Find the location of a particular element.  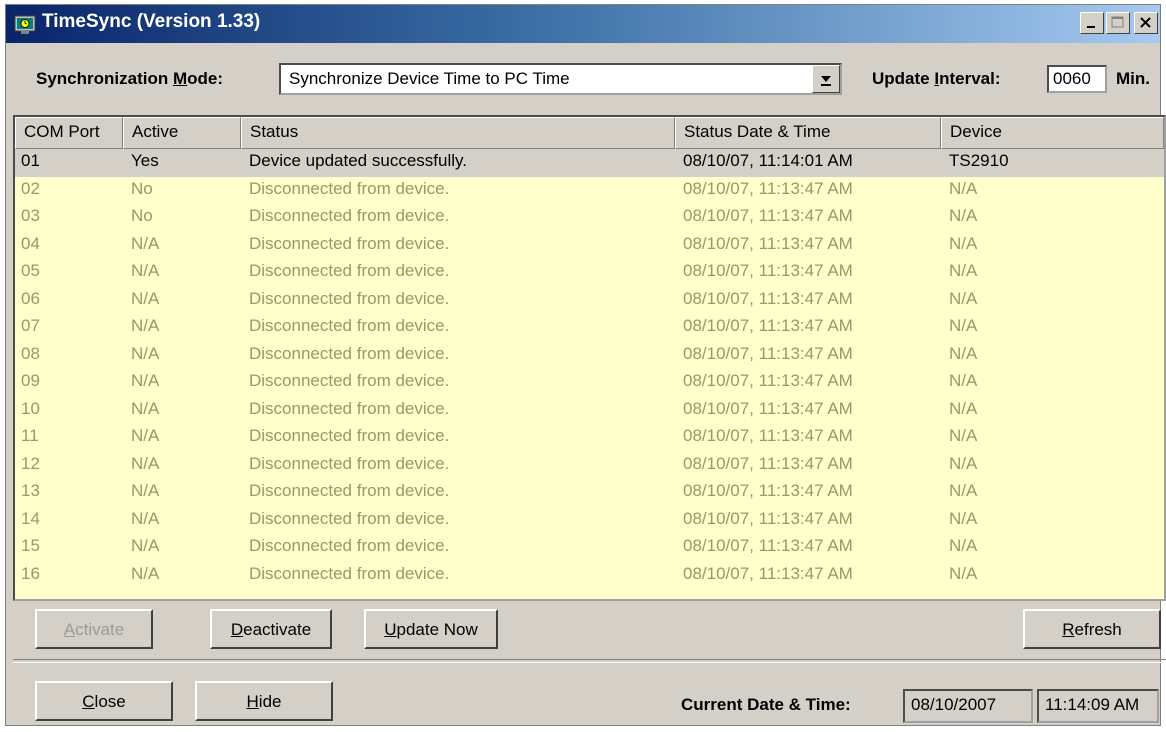

close-window-button is located at coordinates (1146, 23).